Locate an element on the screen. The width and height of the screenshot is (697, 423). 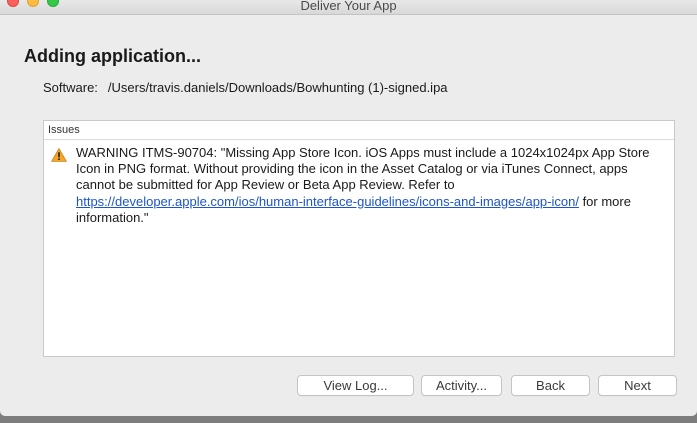
warning-icon is located at coordinates (59, 155).